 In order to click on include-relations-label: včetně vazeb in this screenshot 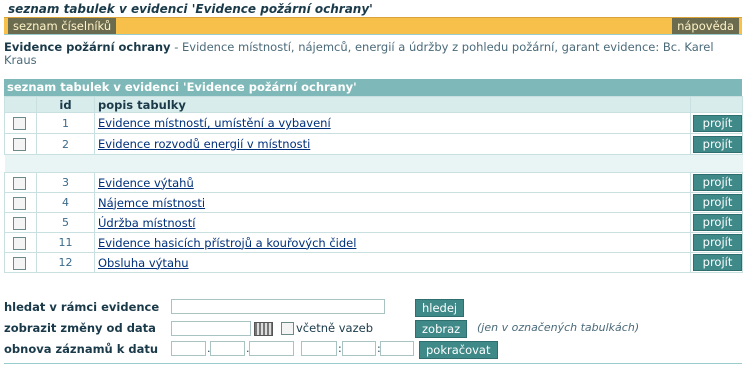, I will do `click(334, 328)`.